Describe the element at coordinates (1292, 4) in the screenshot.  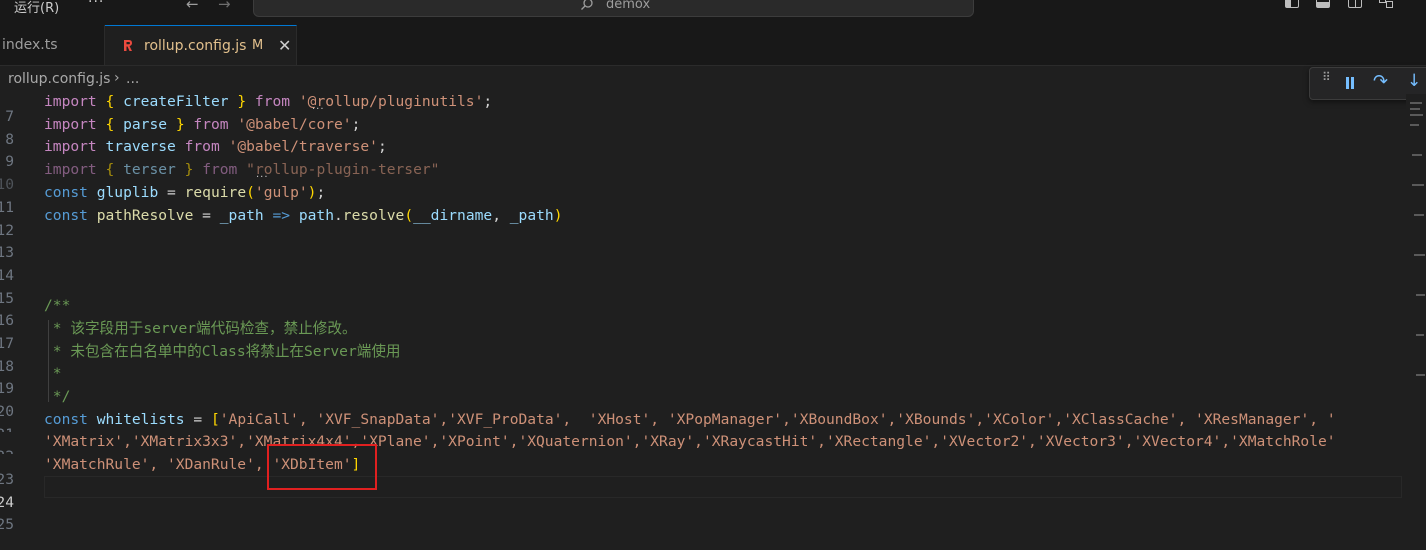
I see `toggle-primary-sidebar-icon` at that location.